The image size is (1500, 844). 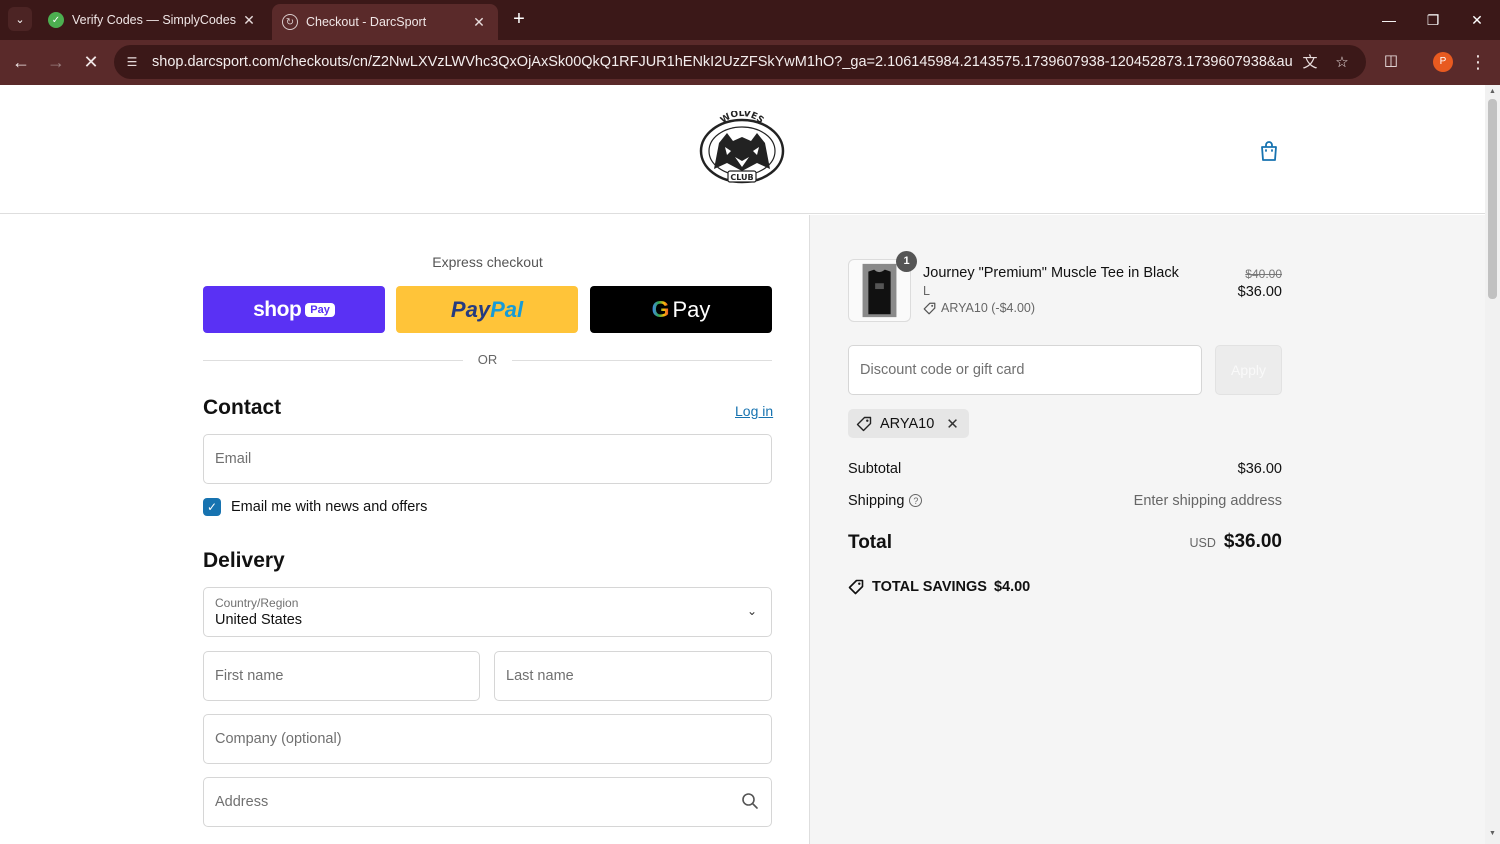 What do you see at coordinates (1252, 541) in the screenshot?
I see `total-value: $36.00` at bounding box center [1252, 541].